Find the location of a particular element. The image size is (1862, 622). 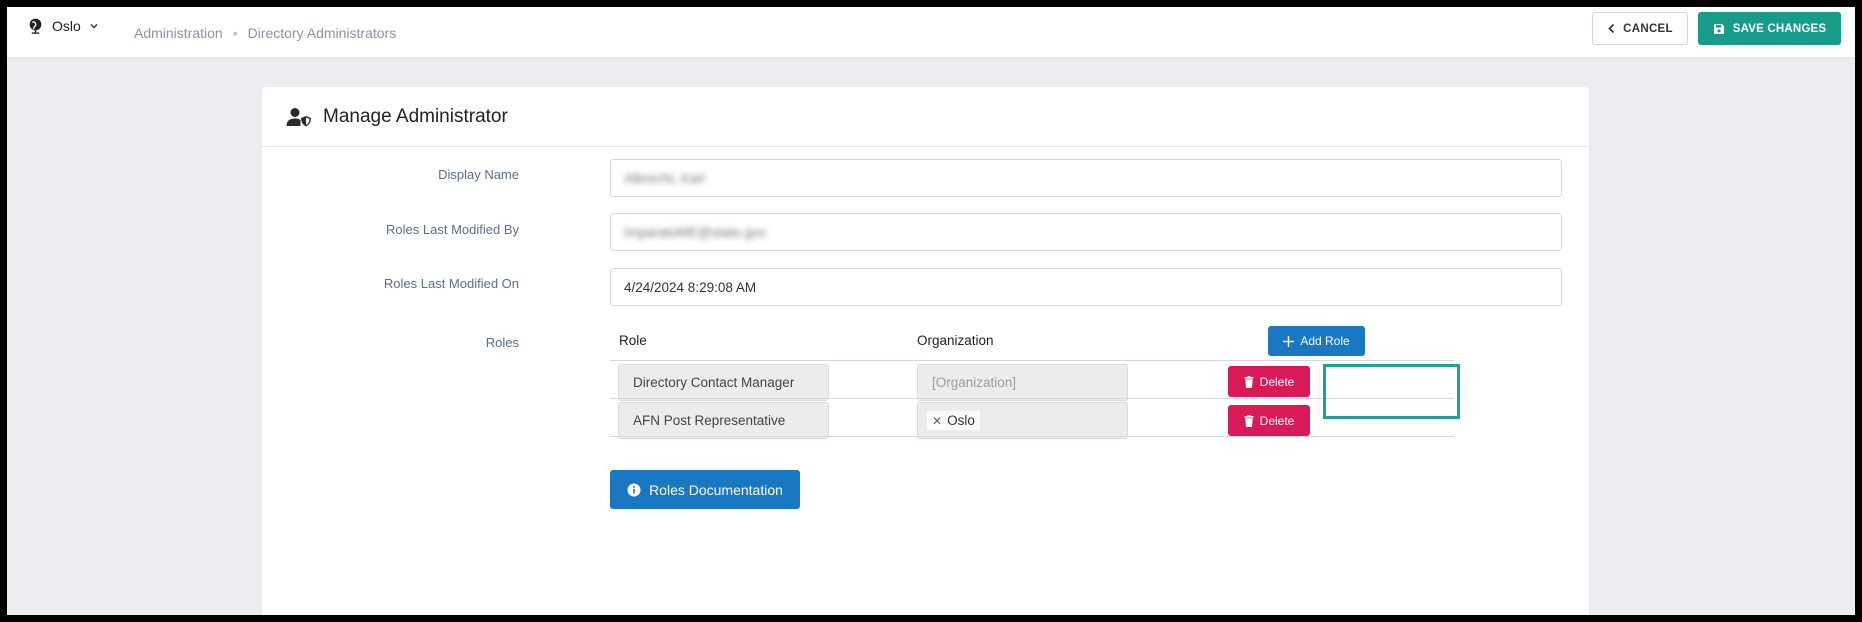

organization-placeholder: [Organization] is located at coordinates (974, 382).